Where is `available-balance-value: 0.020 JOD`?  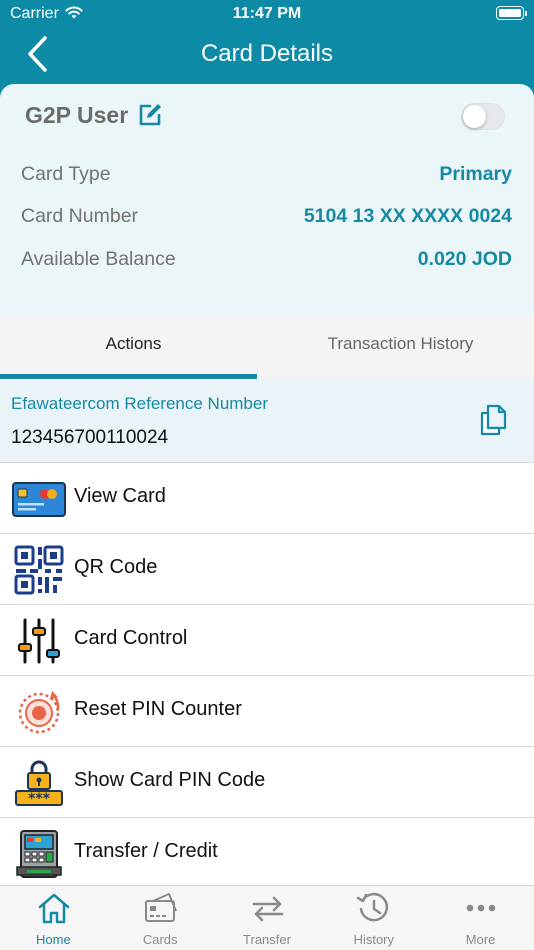 available-balance-value: 0.020 JOD is located at coordinates (464, 259).